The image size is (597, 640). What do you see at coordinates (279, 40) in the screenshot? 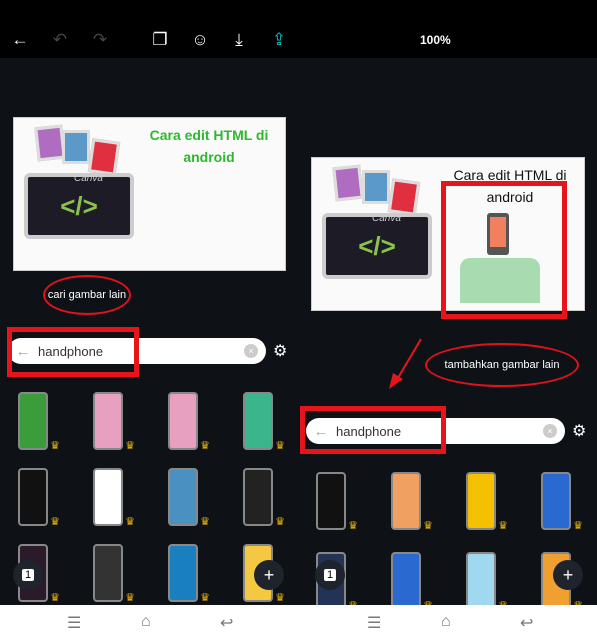
I see `share-icon: ⇪` at bounding box center [279, 40].